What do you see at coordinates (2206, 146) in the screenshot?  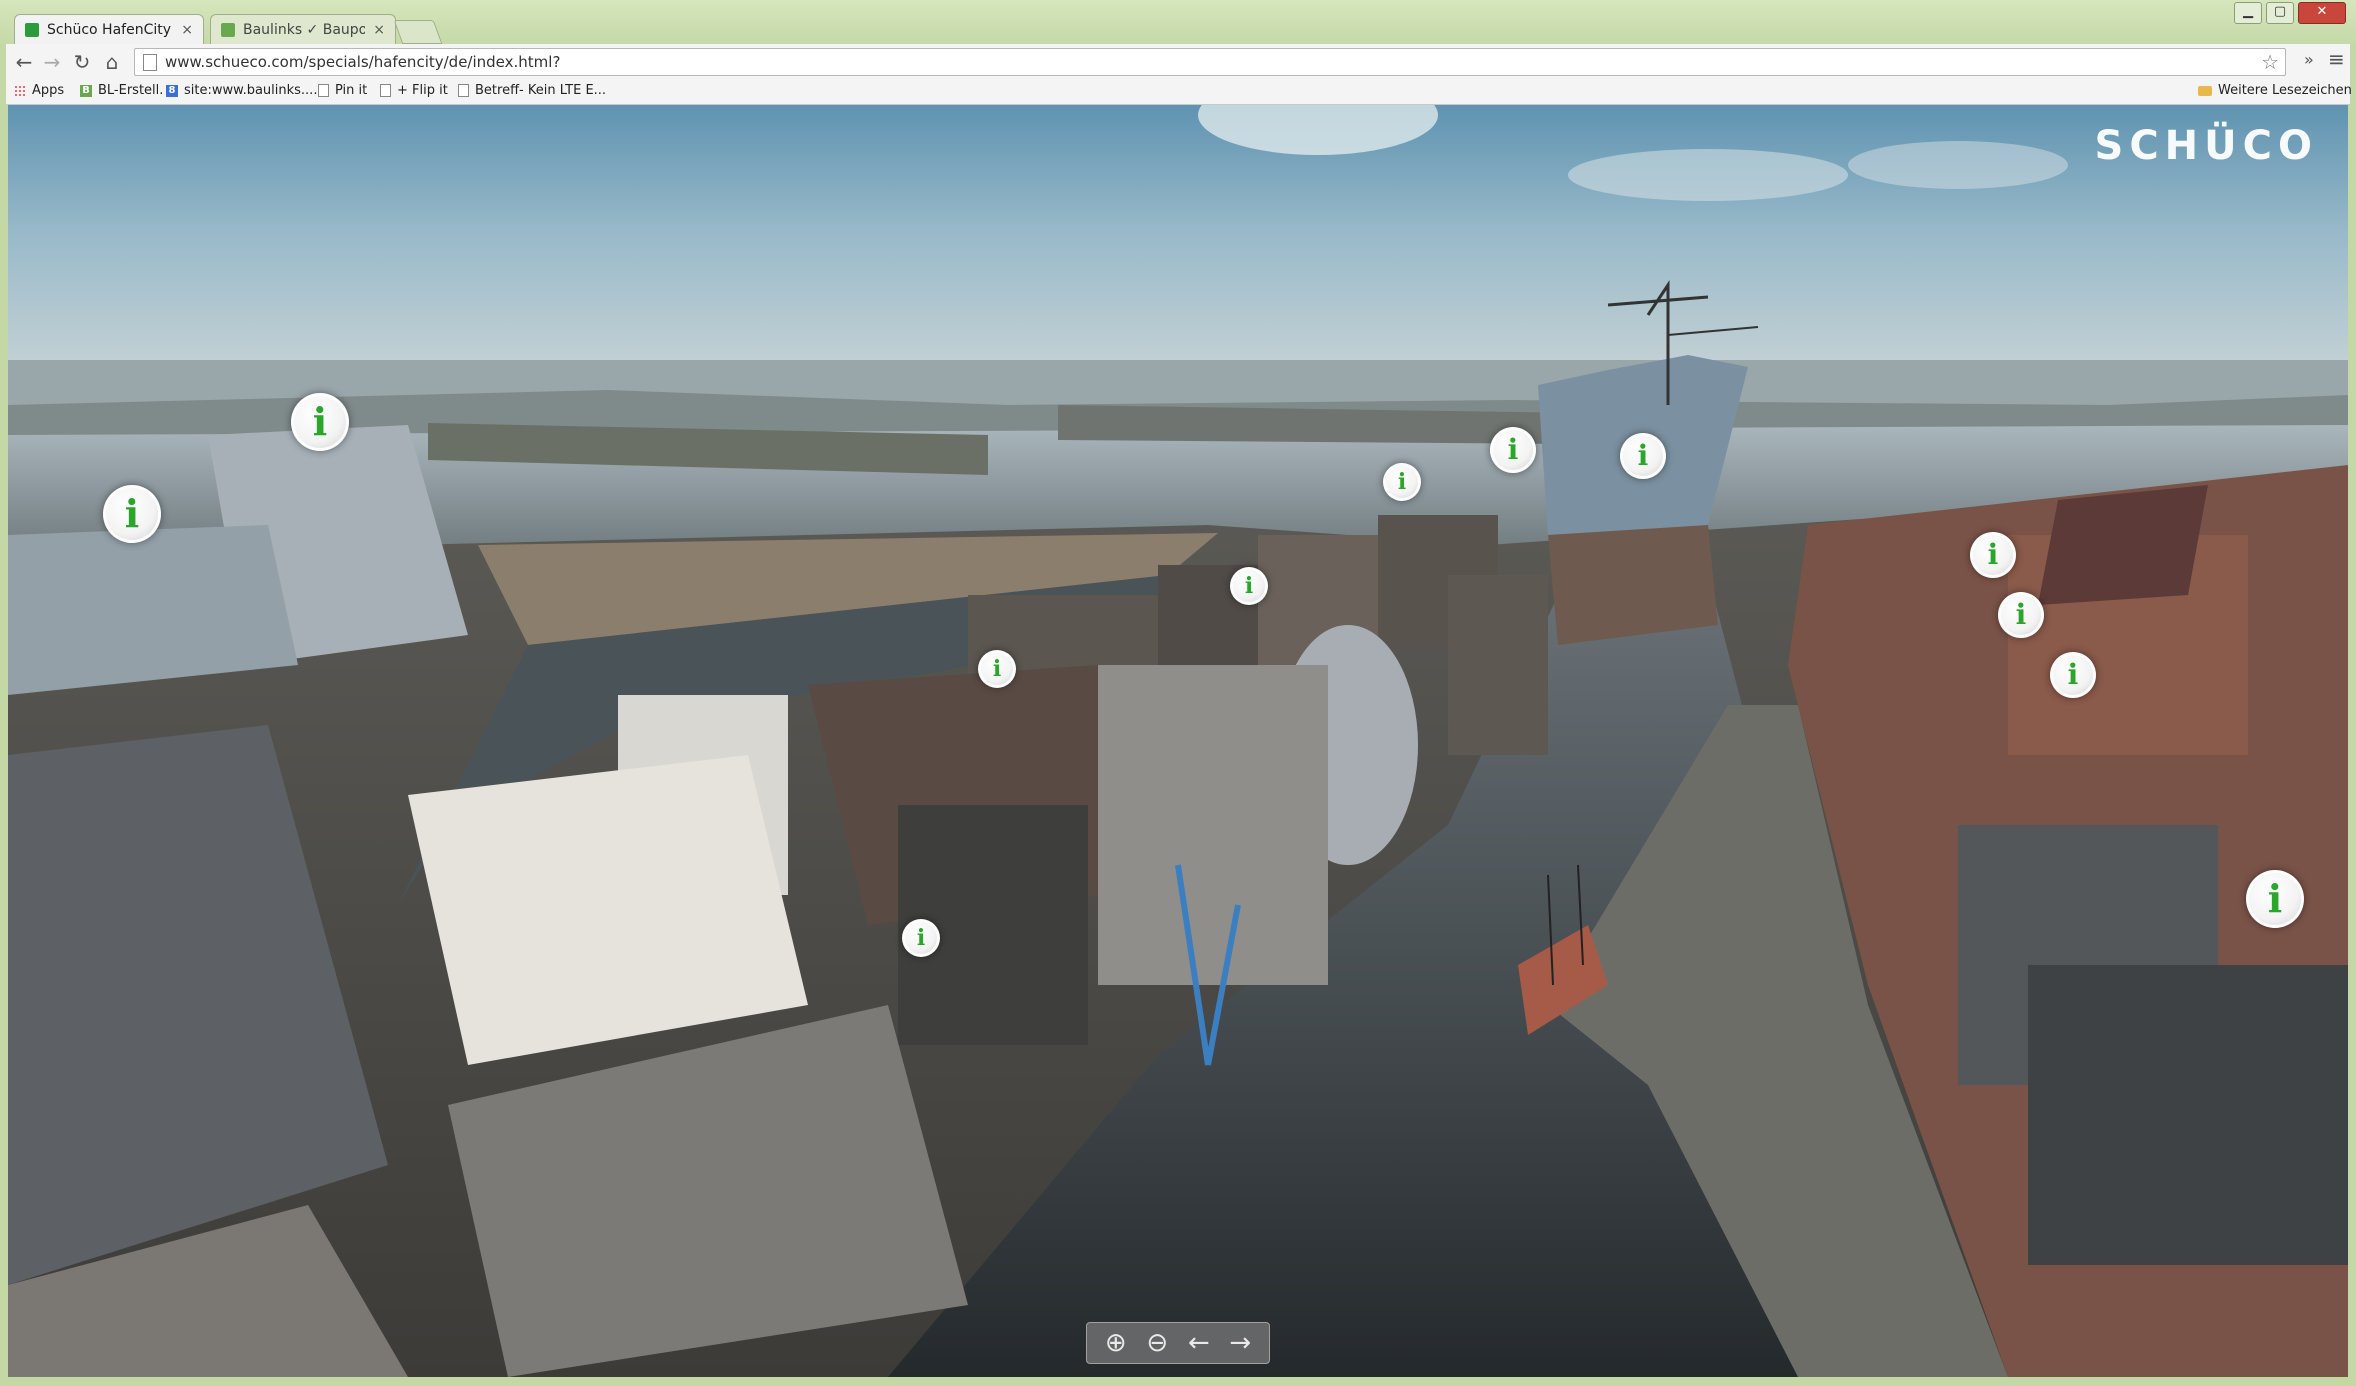 I see `schueco-logo: SCHÜCO` at bounding box center [2206, 146].